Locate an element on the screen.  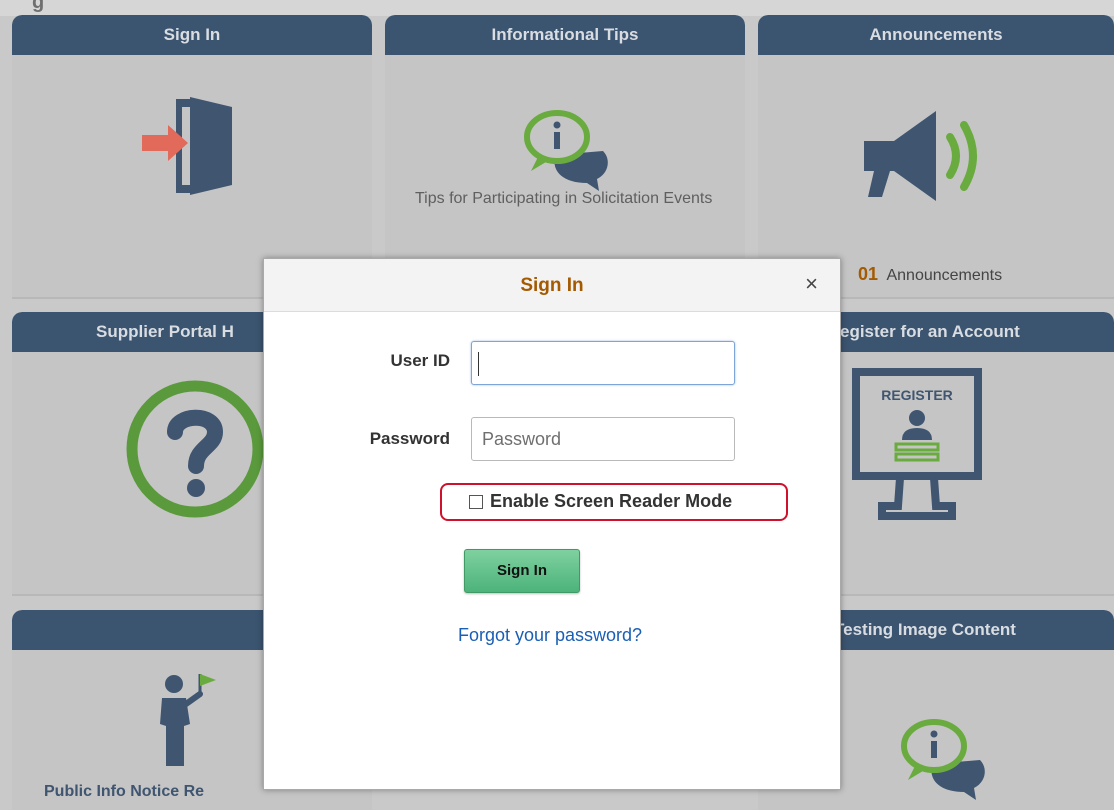
password-label: Password is located at coordinates (409, 438).